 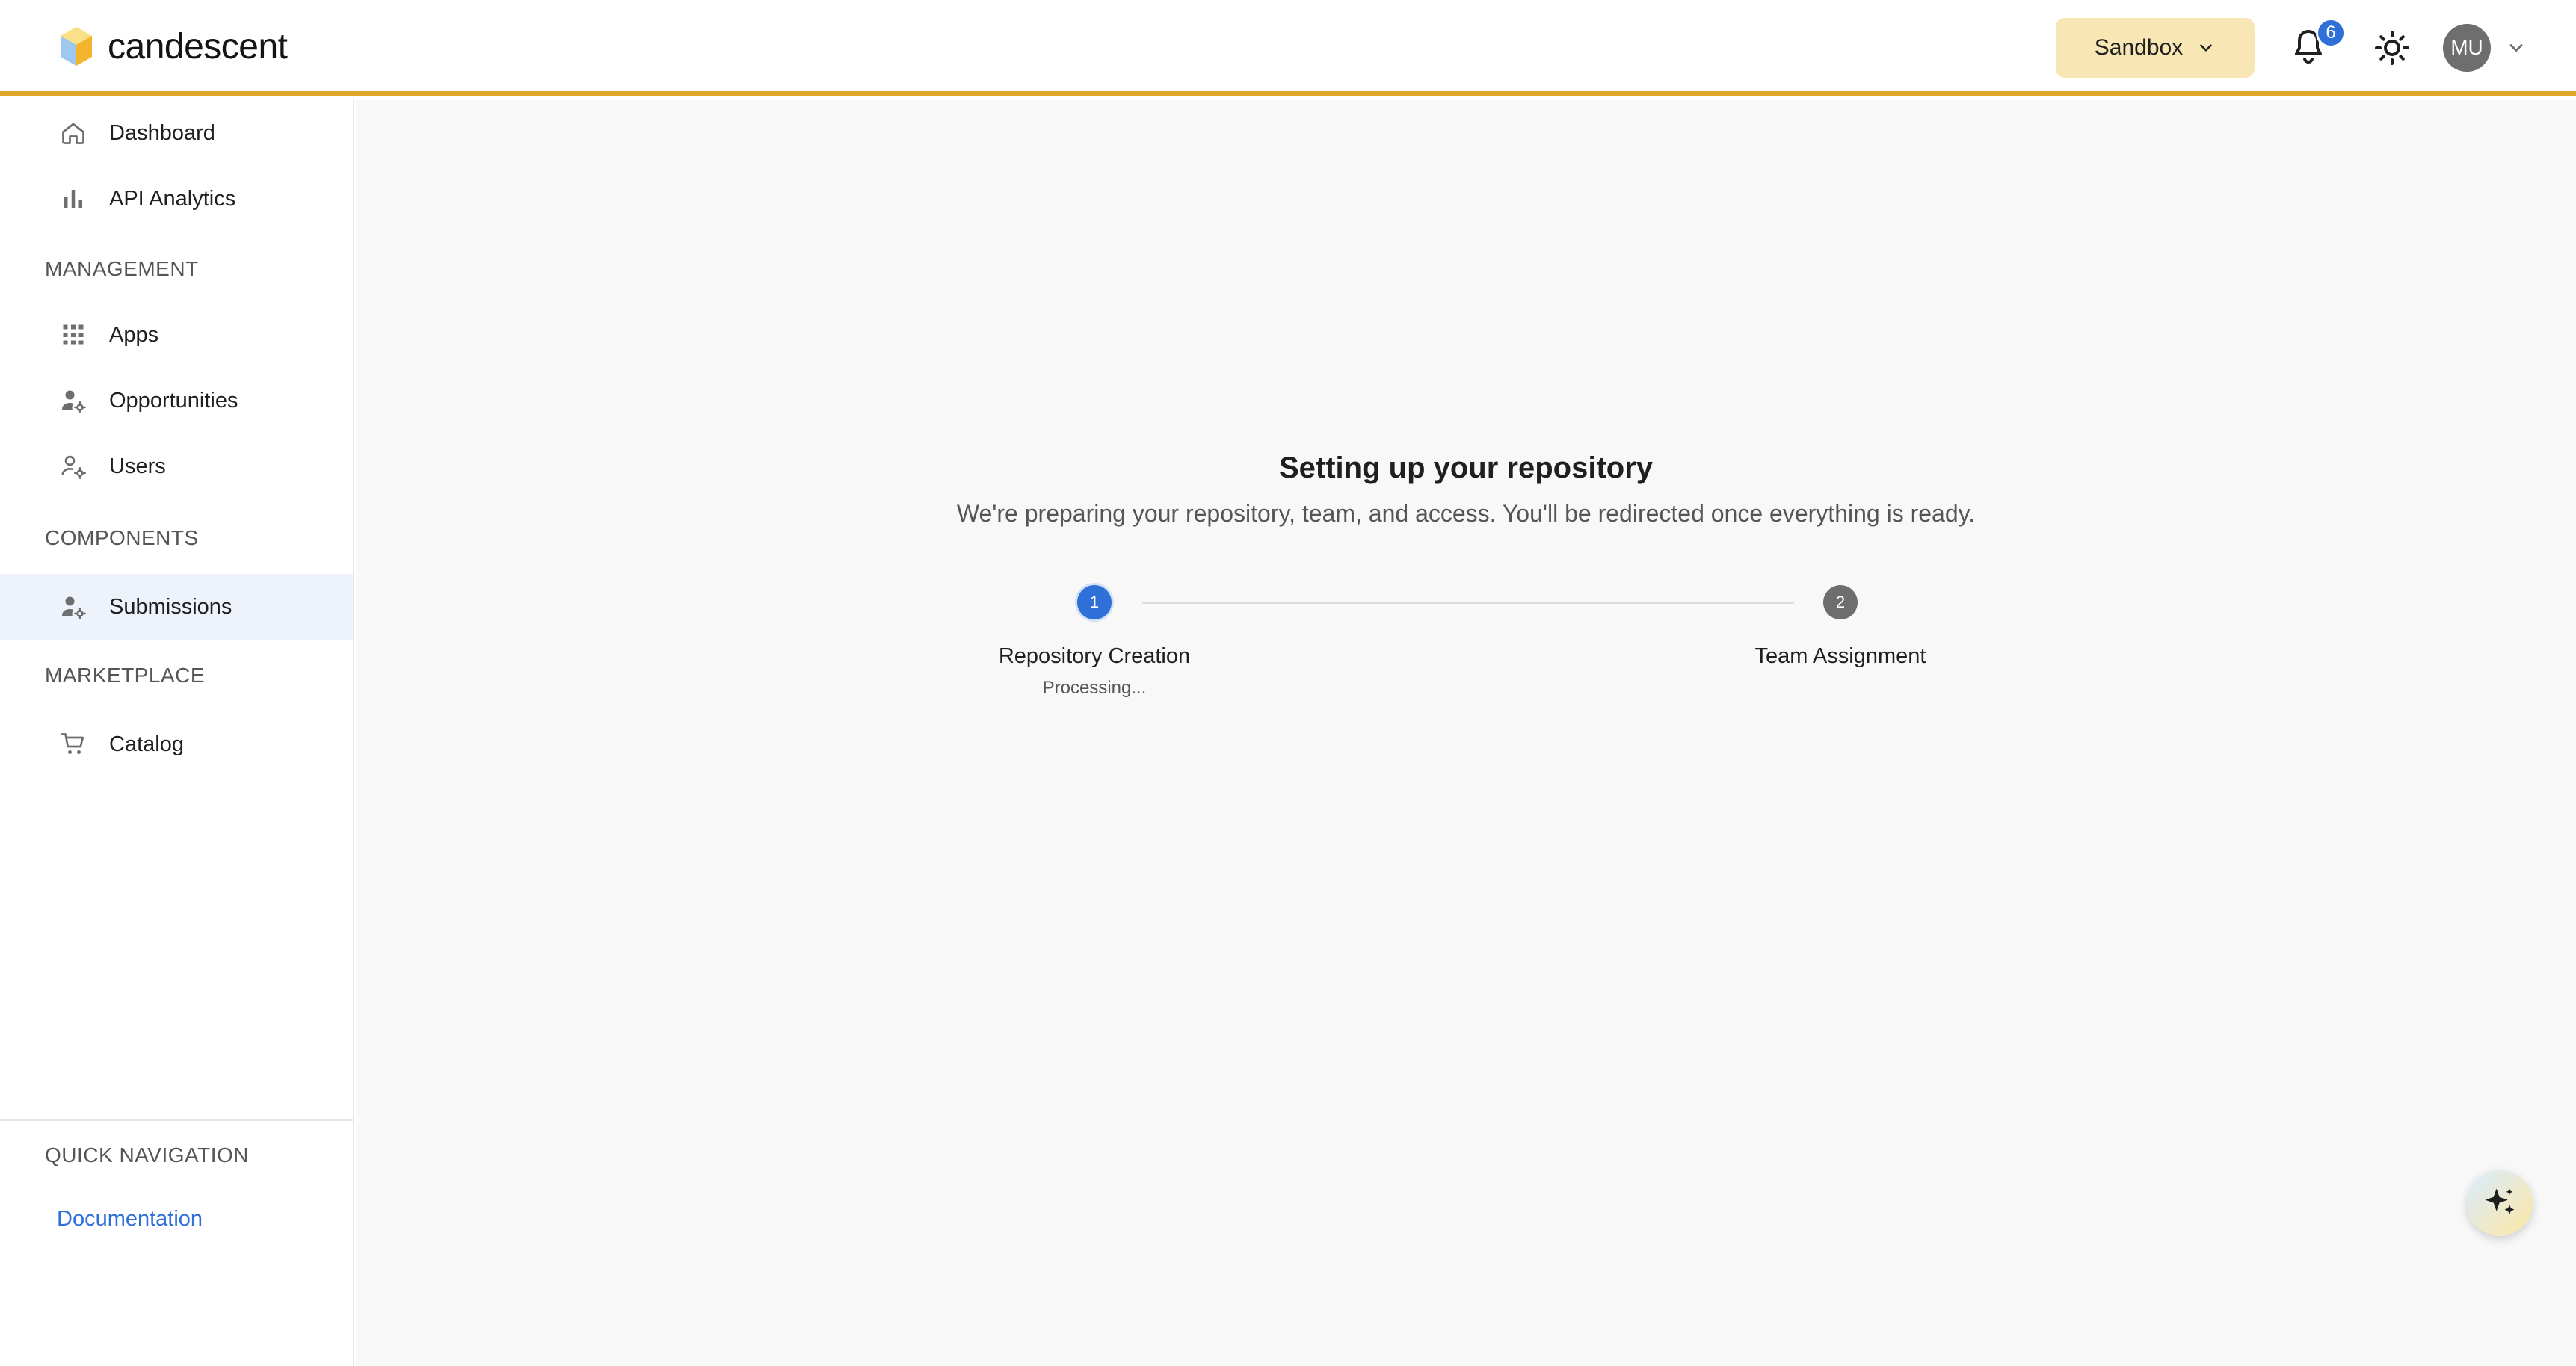 What do you see at coordinates (198, 46) in the screenshot?
I see `brand-name: candescent` at bounding box center [198, 46].